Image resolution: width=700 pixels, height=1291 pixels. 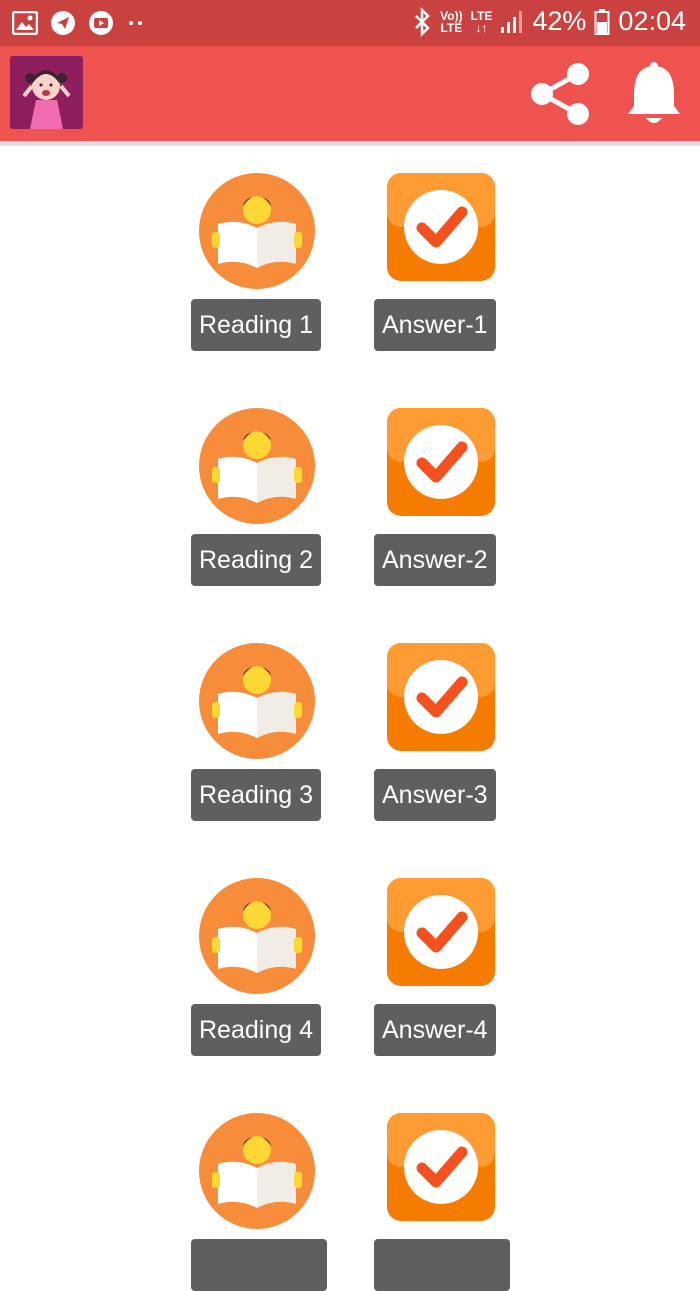 What do you see at coordinates (442, 1265) in the screenshot?
I see `answer-label` at bounding box center [442, 1265].